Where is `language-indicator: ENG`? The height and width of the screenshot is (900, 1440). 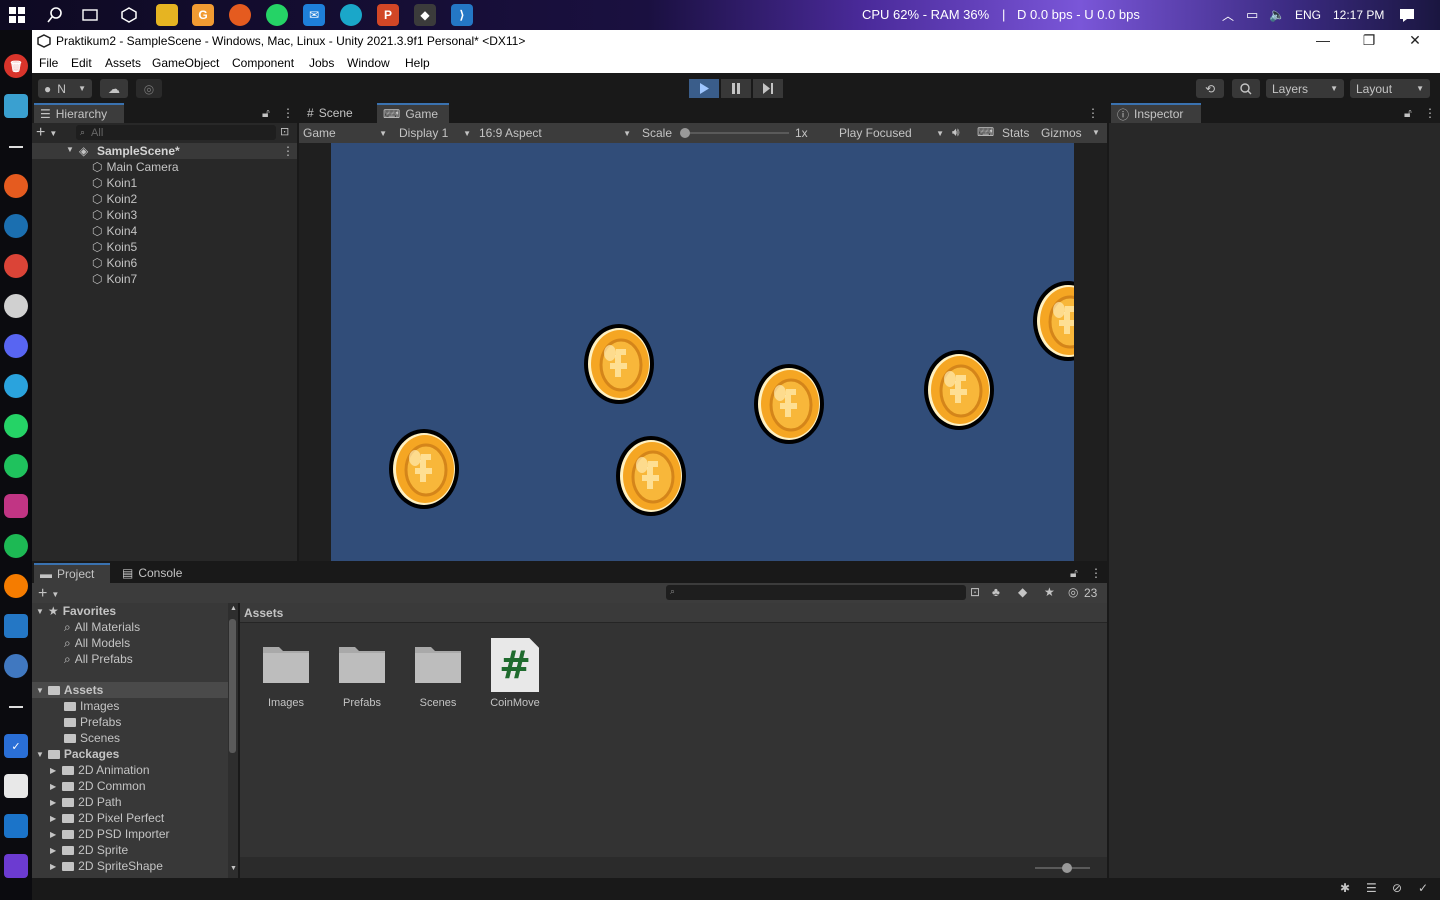
language-indicator: ENG is located at coordinates (1308, 15).